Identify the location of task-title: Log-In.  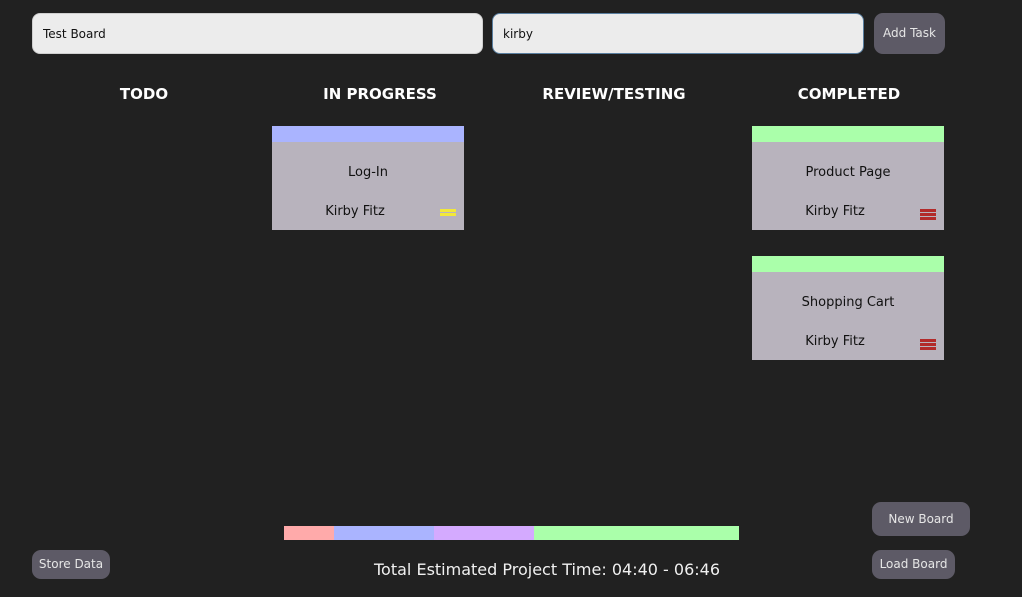
(368, 172).